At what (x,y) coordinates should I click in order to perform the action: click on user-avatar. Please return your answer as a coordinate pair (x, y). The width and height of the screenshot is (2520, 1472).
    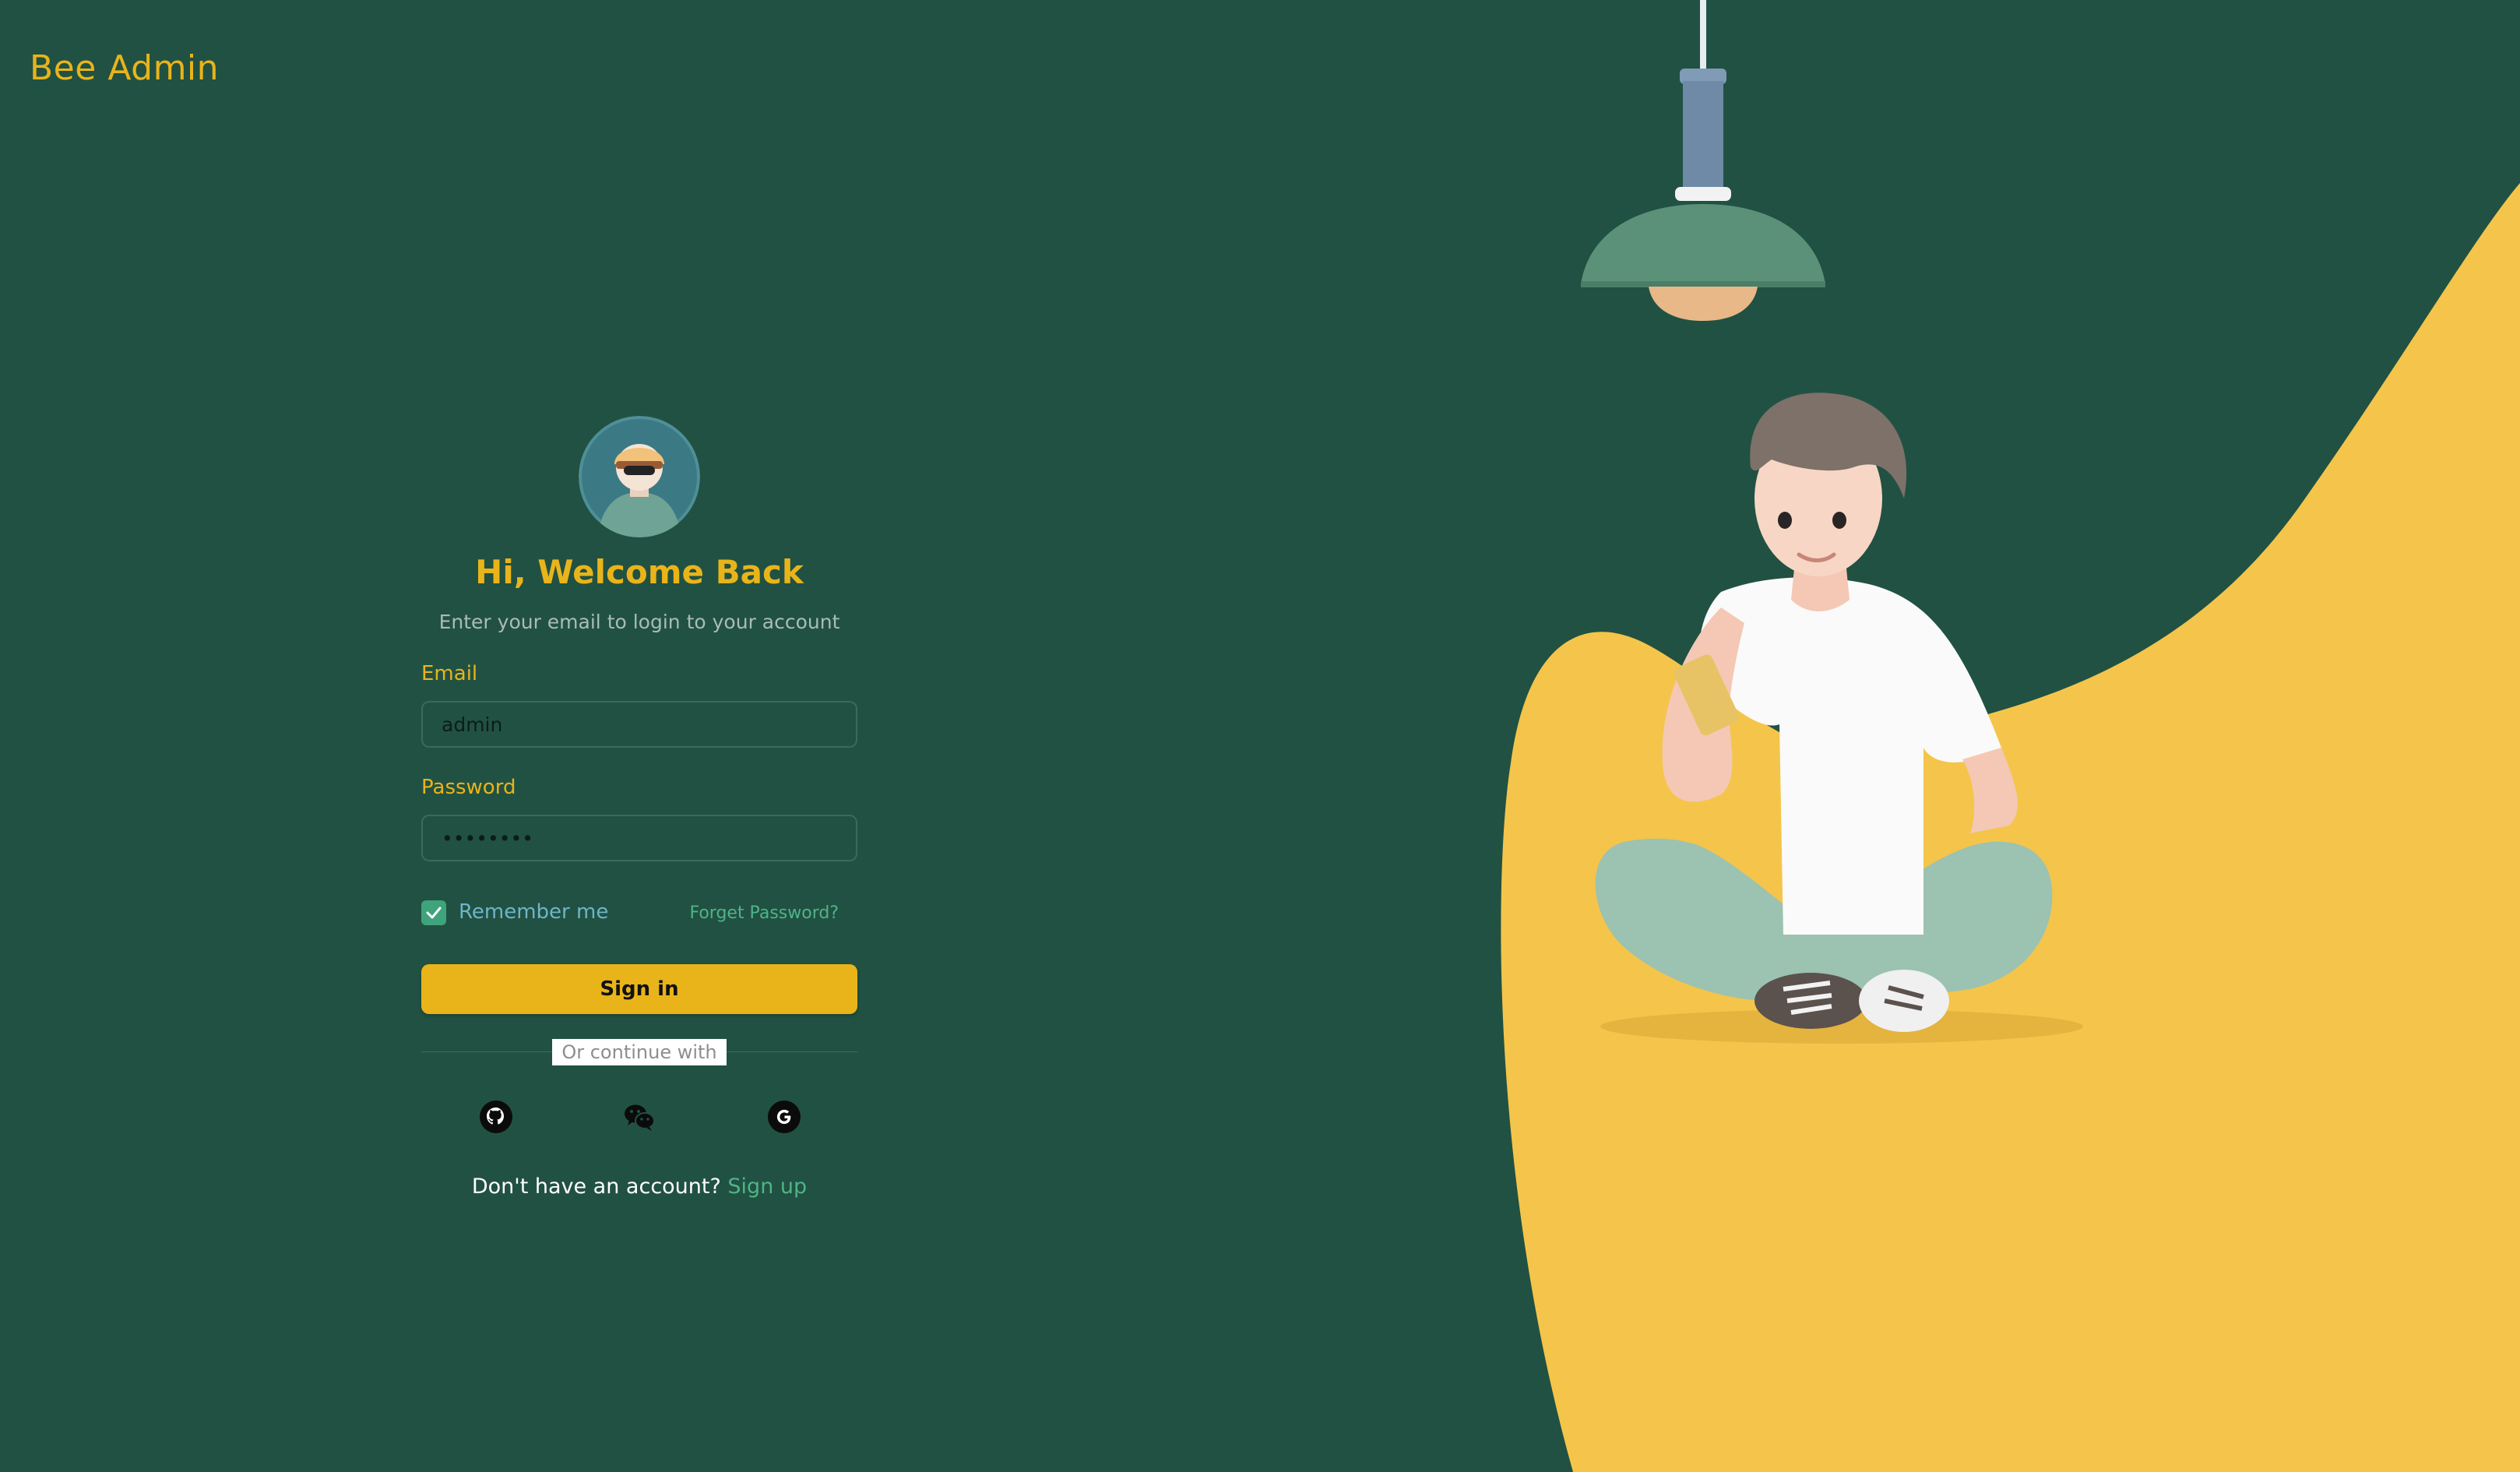
    Looking at the image, I should click on (639, 477).